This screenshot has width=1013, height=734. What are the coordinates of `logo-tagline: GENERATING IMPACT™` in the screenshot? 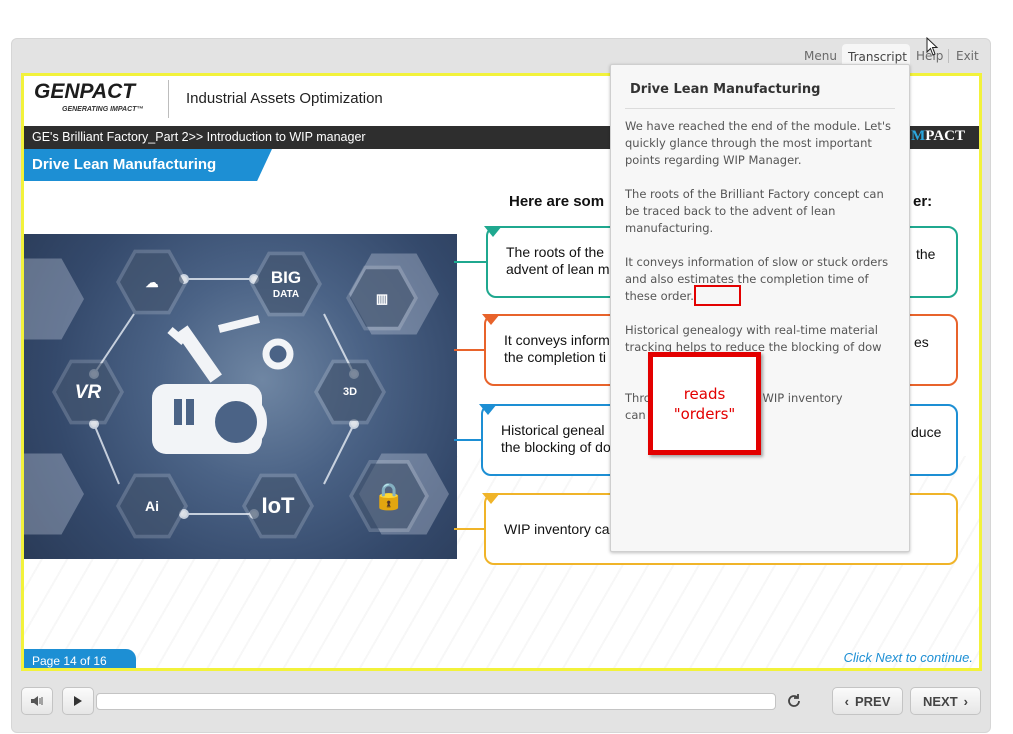 It's located at (103, 109).